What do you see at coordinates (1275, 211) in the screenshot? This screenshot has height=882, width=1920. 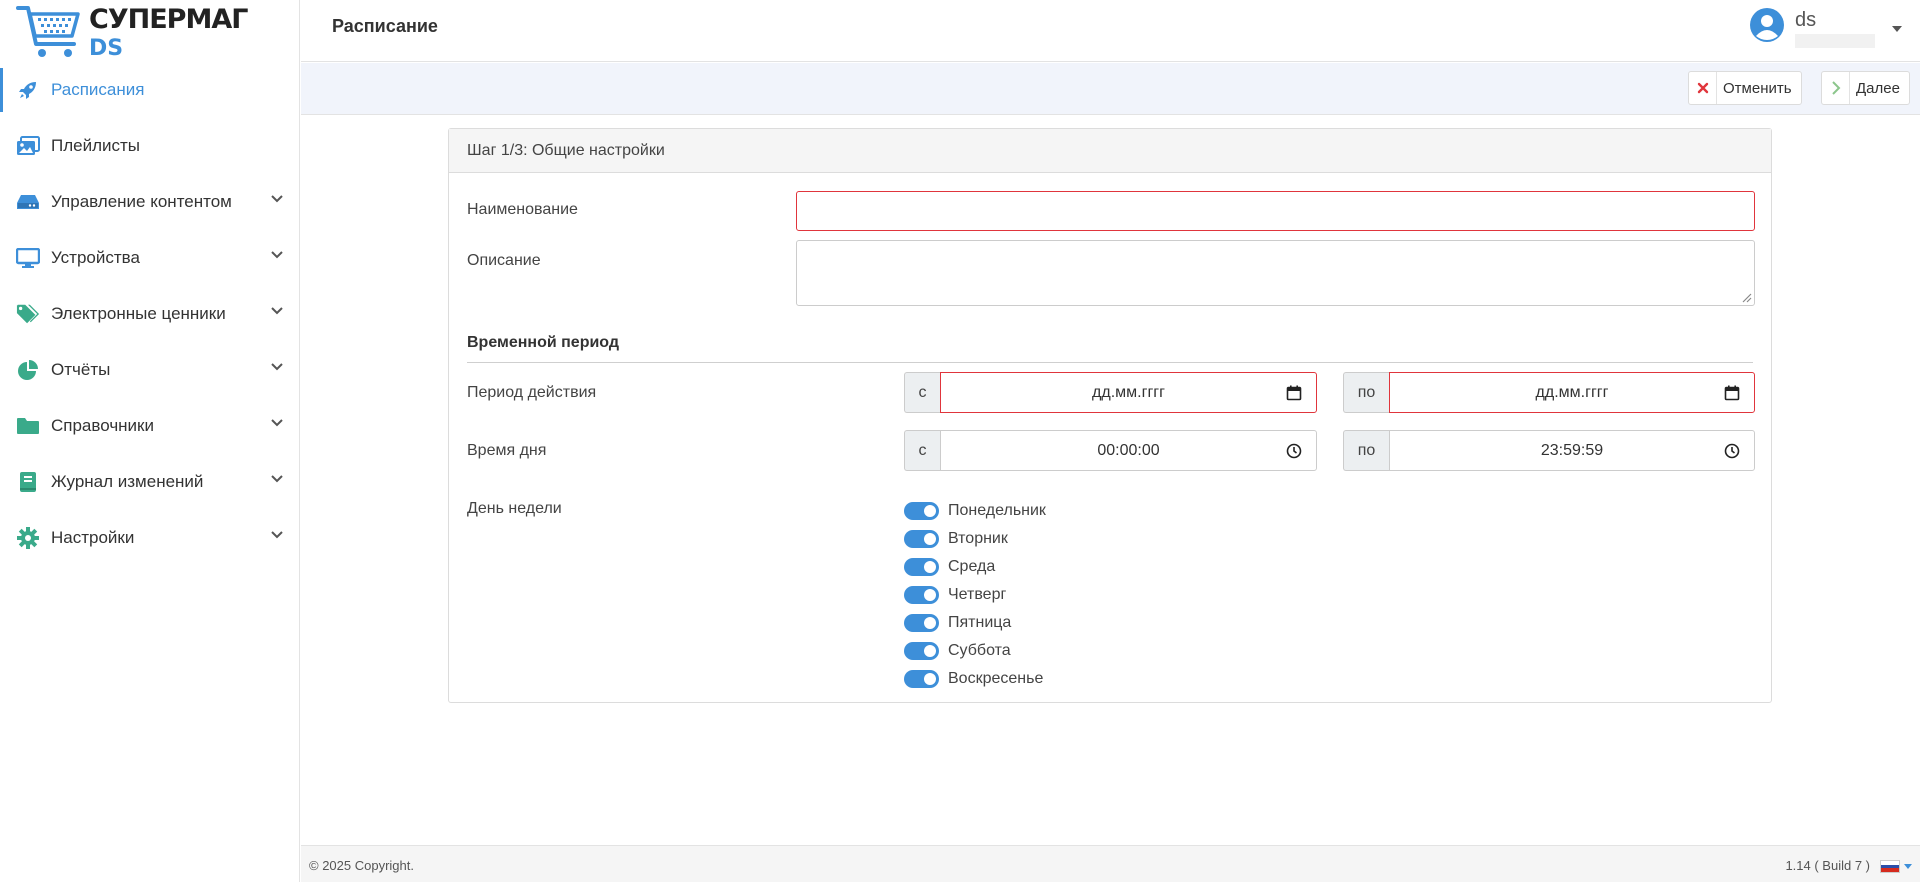 I see `name-input` at bounding box center [1275, 211].